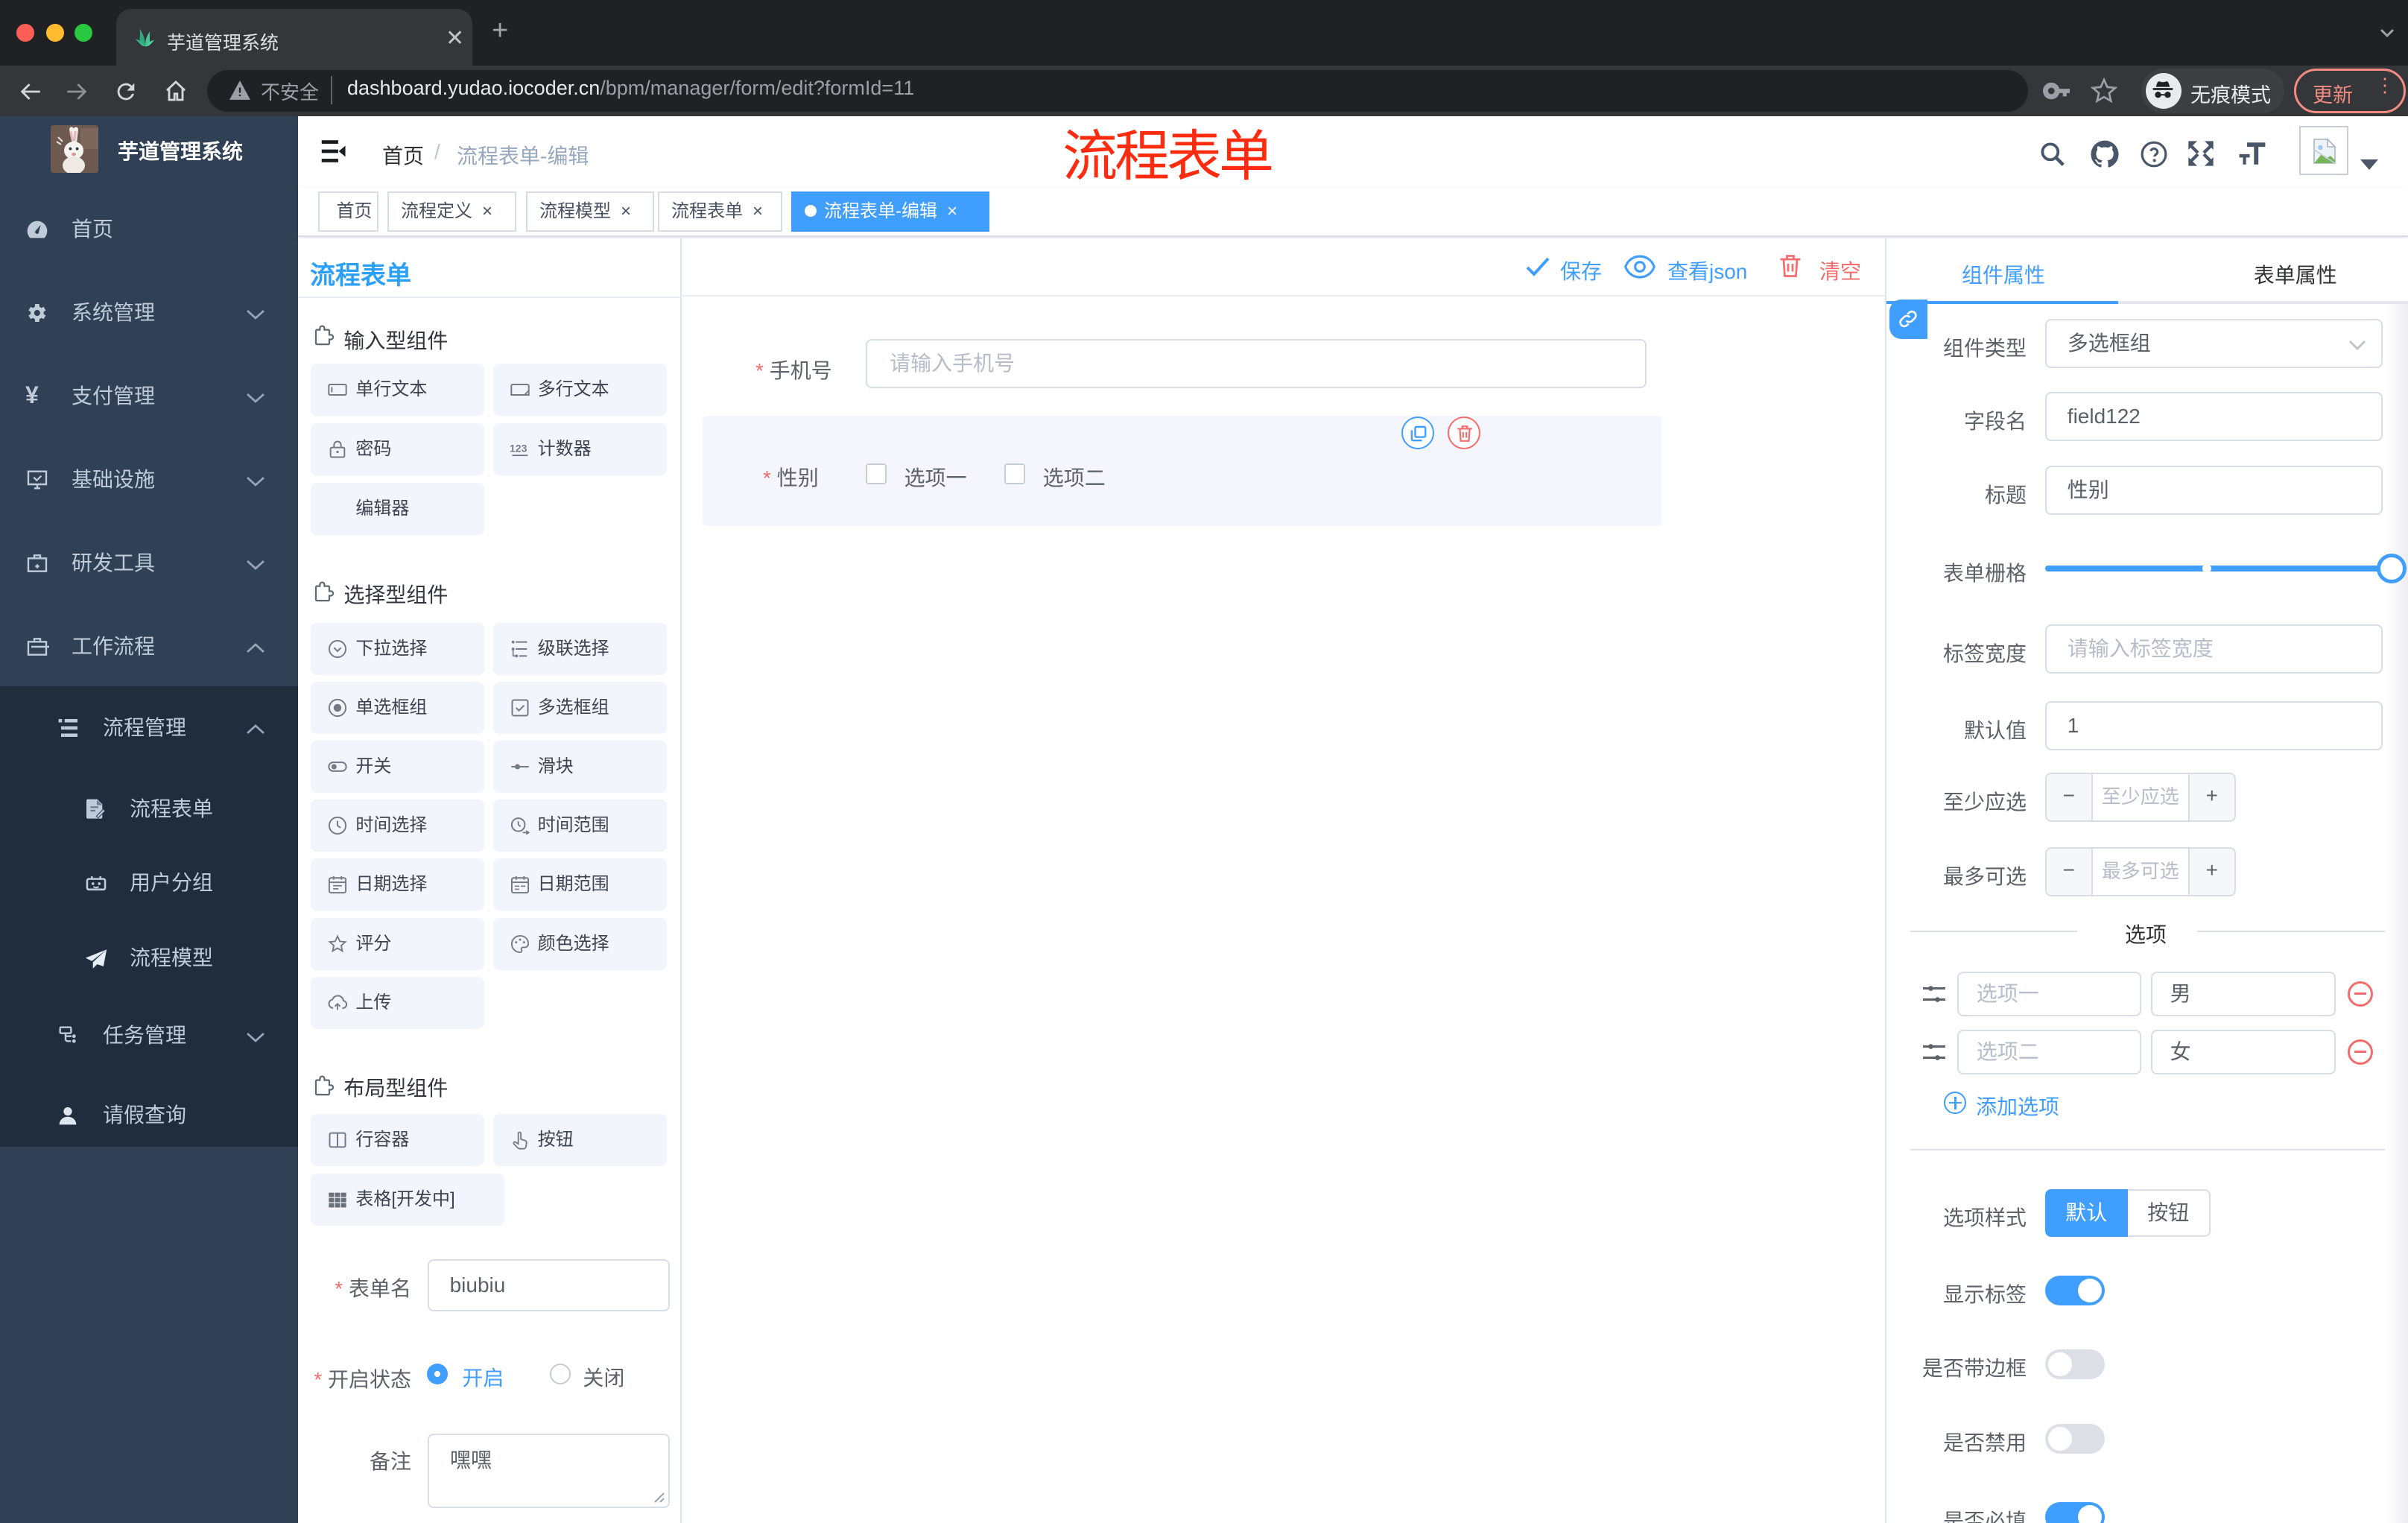  Describe the element at coordinates (518, 449) in the screenshot. I see `svg-text: 123` at that location.